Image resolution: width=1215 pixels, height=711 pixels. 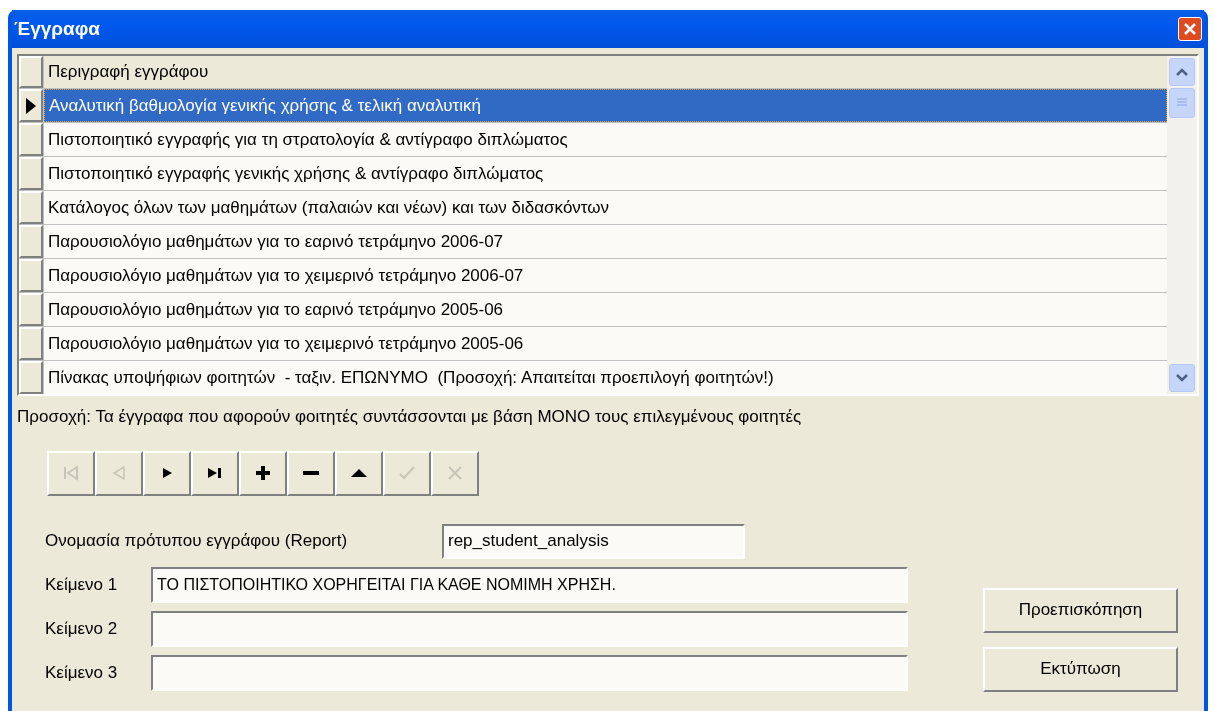 What do you see at coordinates (57, 28) in the screenshot?
I see `window-title: Έγγραφα` at bounding box center [57, 28].